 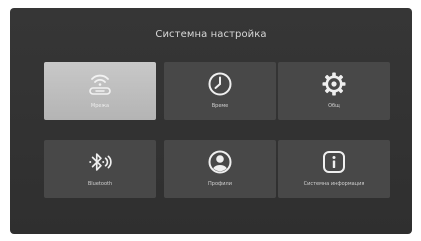 What do you see at coordinates (334, 162) in the screenshot?
I see `info-icon` at bounding box center [334, 162].